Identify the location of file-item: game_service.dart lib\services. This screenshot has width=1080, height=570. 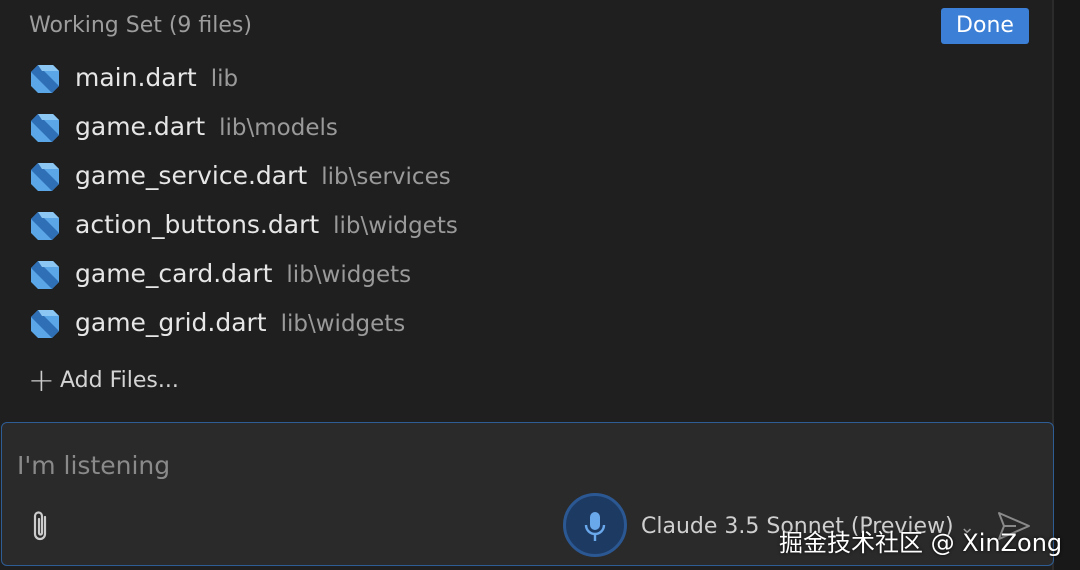
(527, 176).